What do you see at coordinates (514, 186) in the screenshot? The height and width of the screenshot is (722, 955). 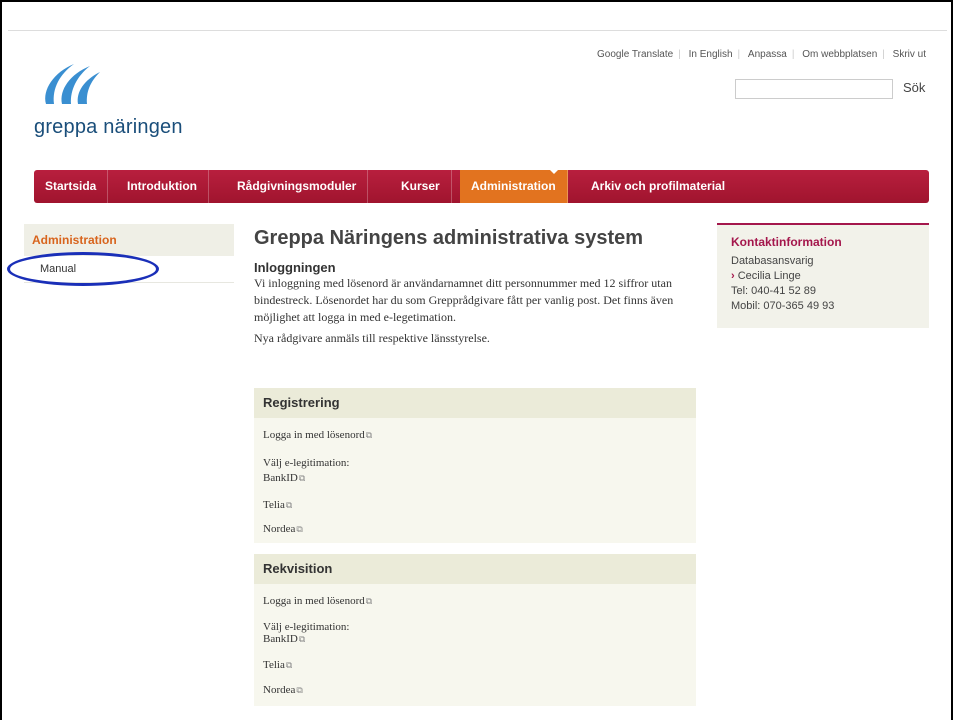 I see `nav-item-administration: Administration` at bounding box center [514, 186].